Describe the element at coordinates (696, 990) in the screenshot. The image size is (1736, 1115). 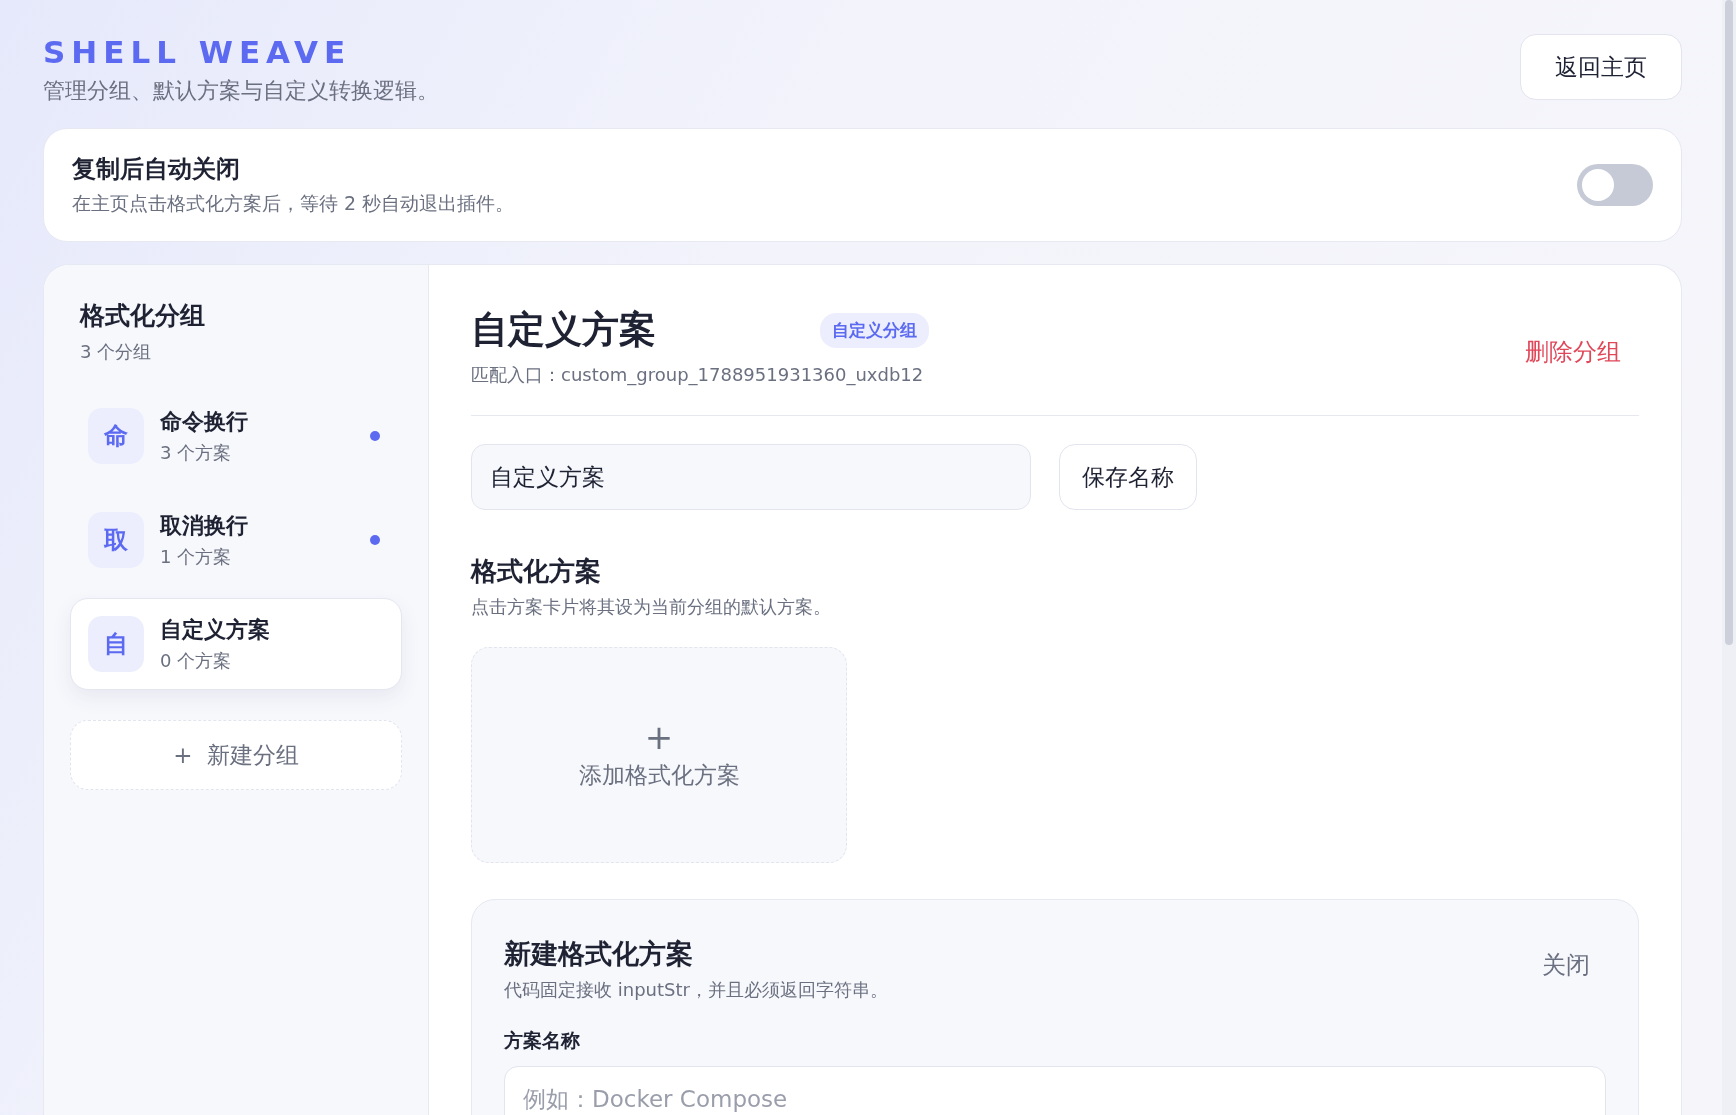
I see `form-description: 代码固定接收 inputStr，并且必须返回字符串。` at that location.